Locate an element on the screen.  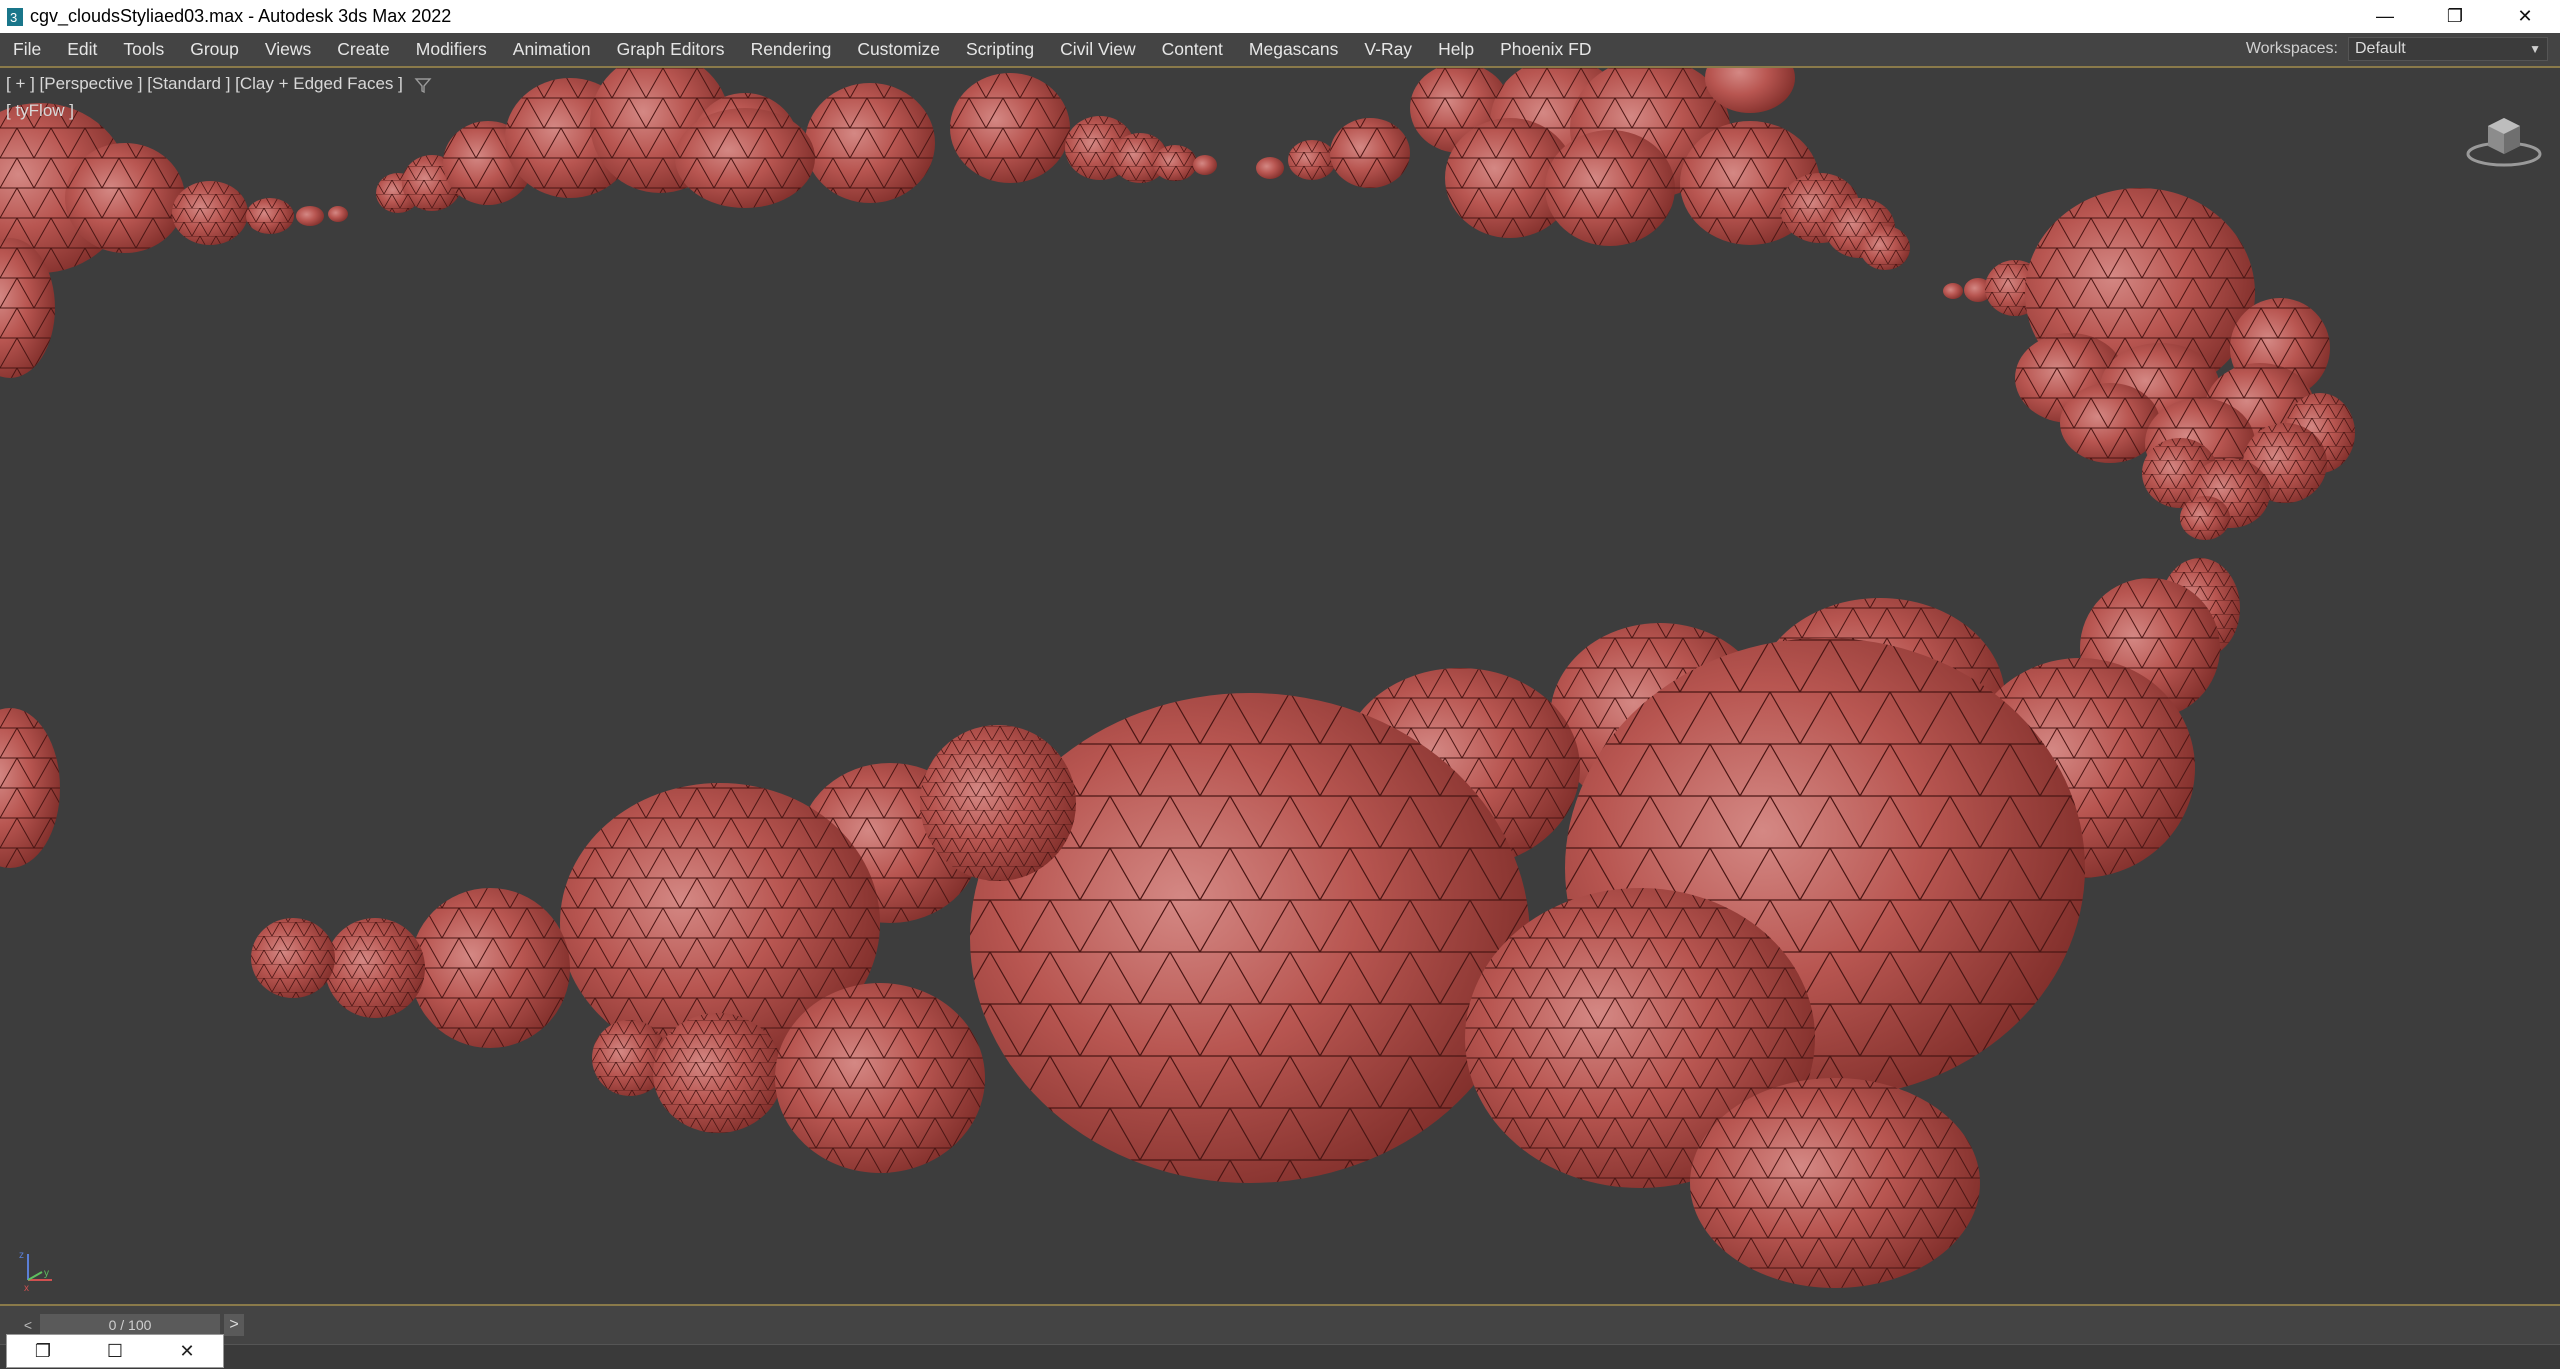
menu-civil-view: Civil View is located at coordinates (1098, 49).